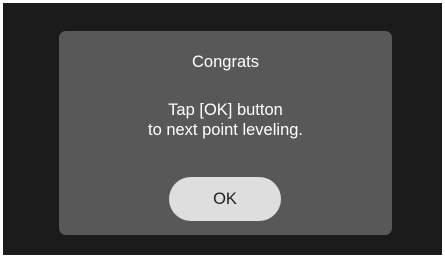 The image size is (445, 258). I want to click on dialog-message-line-2: to next point leveling., so click(225, 130).